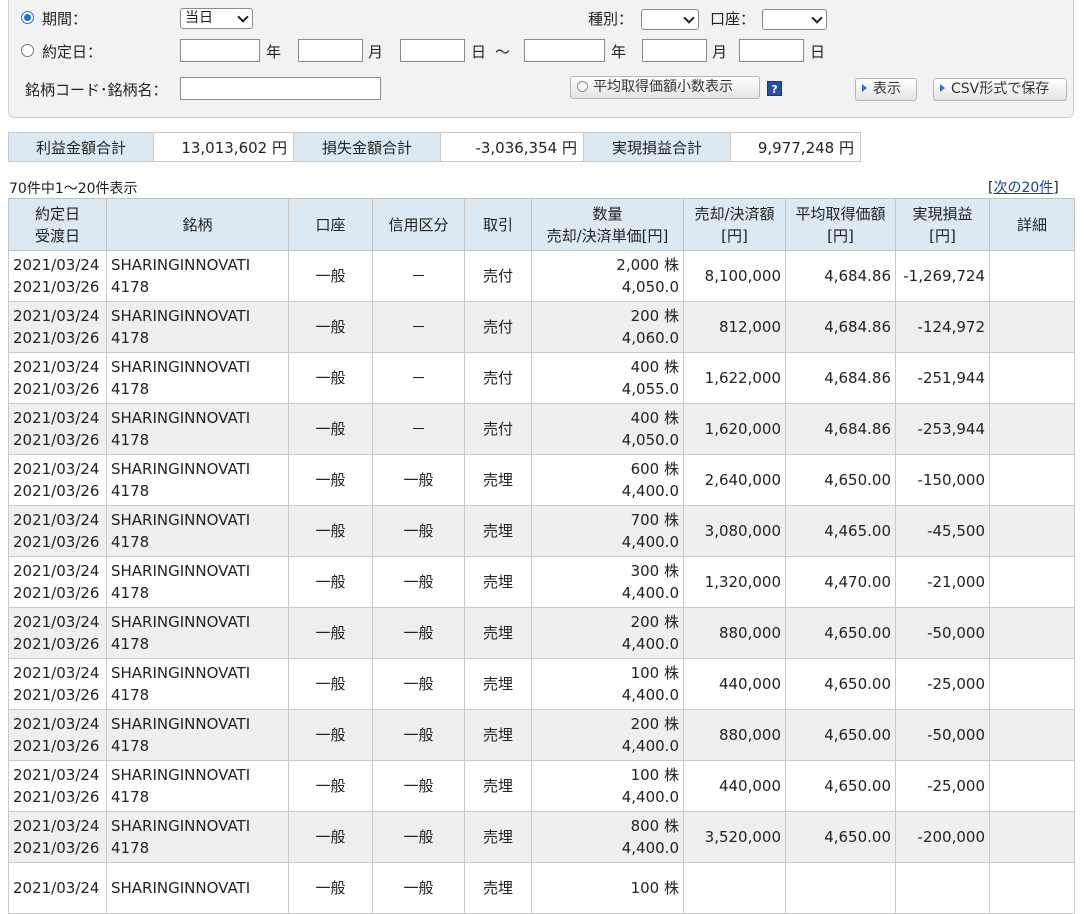  I want to click on cell-trade: 売付, so click(498, 378).